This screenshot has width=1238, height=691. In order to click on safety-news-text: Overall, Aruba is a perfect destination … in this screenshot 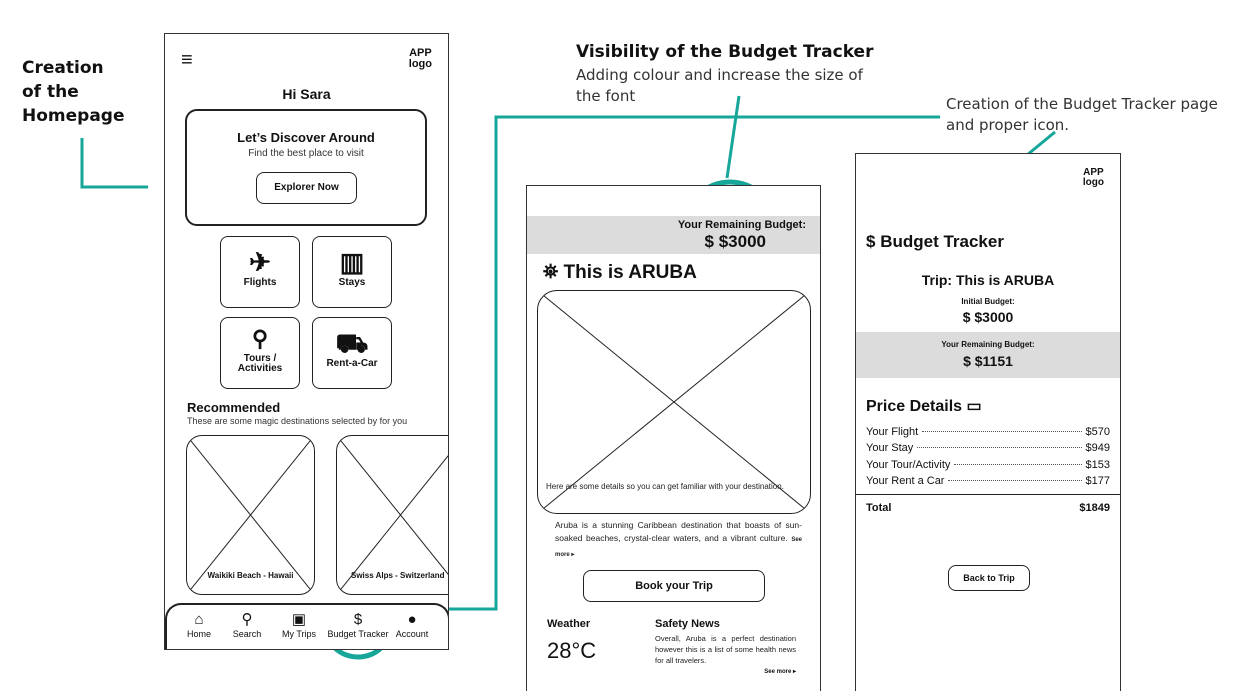, I will do `click(725, 649)`.